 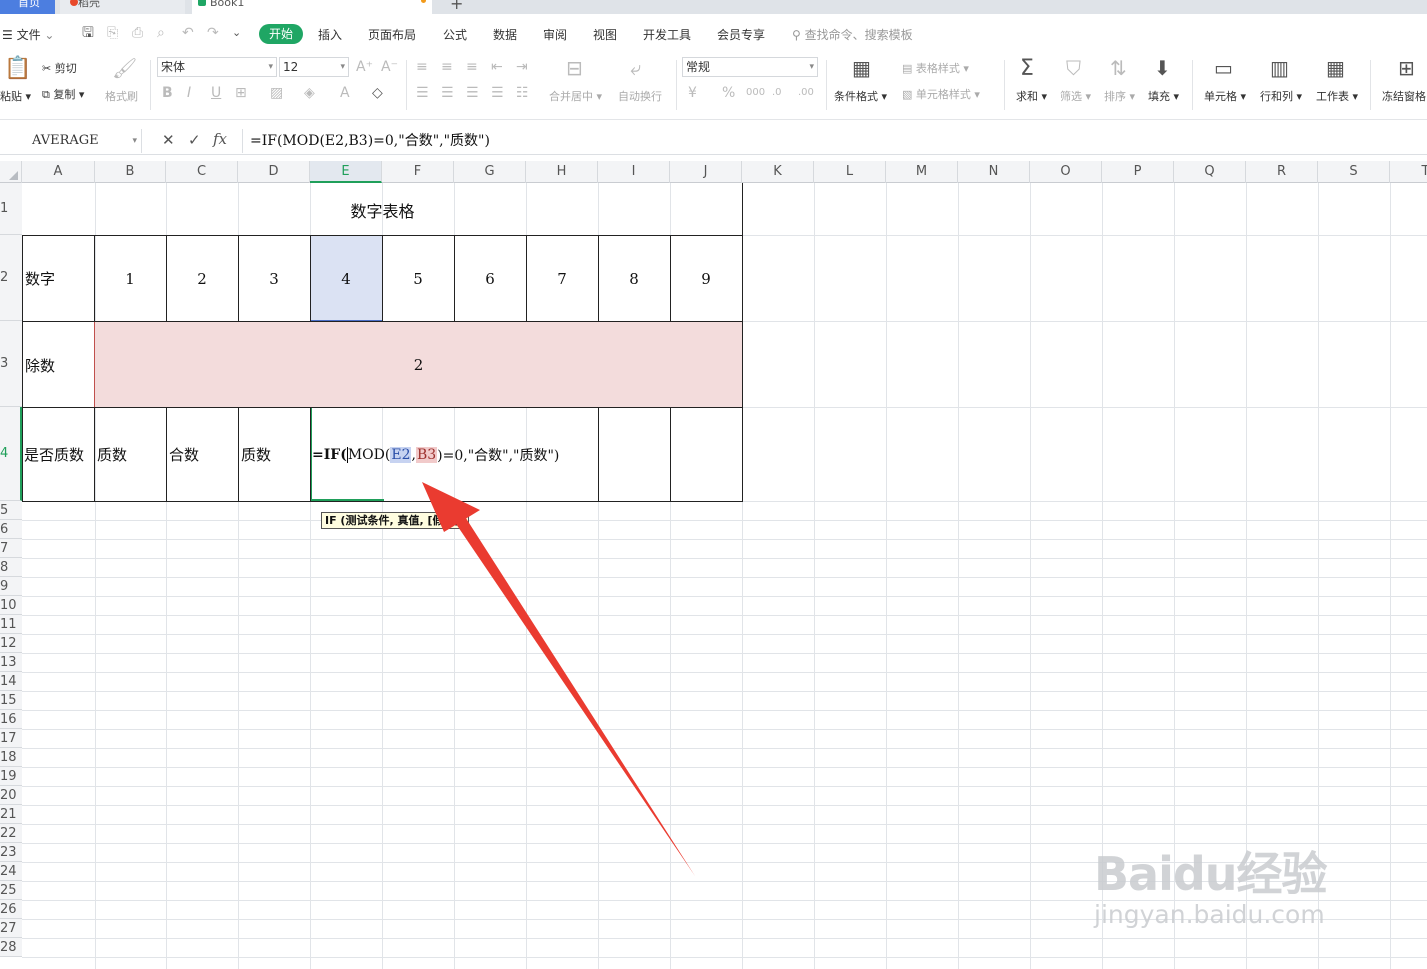 What do you see at coordinates (167, 93) in the screenshot?
I see `bold-icon: B` at bounding box center [167, 93].